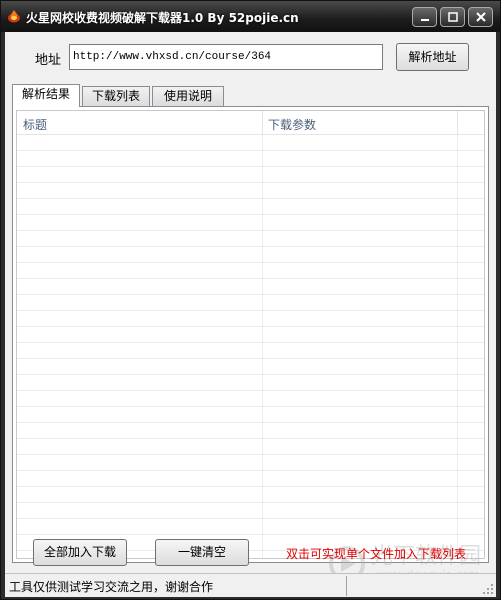  I want to click on resize-grip-icon, so click(488, 589).